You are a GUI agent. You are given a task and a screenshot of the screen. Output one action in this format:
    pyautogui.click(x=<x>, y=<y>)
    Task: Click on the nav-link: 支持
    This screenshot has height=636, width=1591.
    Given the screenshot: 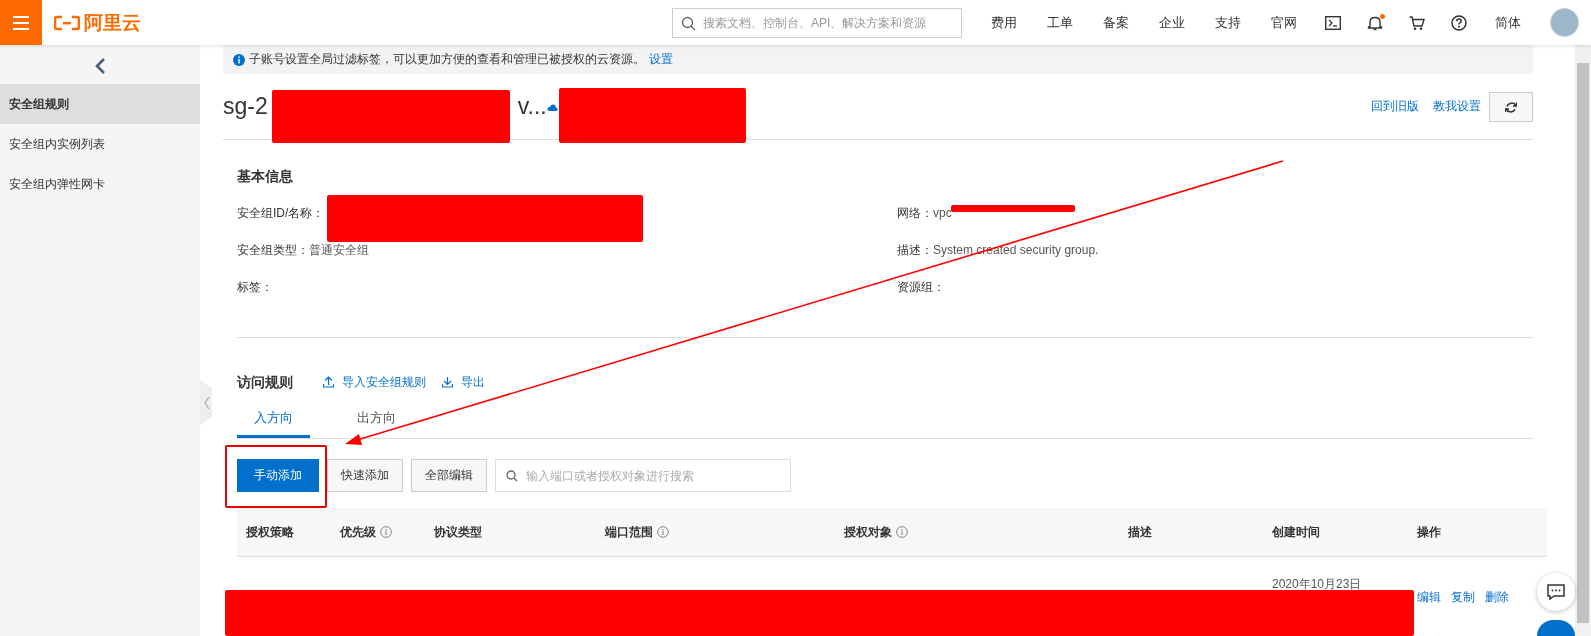 What is the action you would take?
    pyautogui.click(x=1228, y=22)
    